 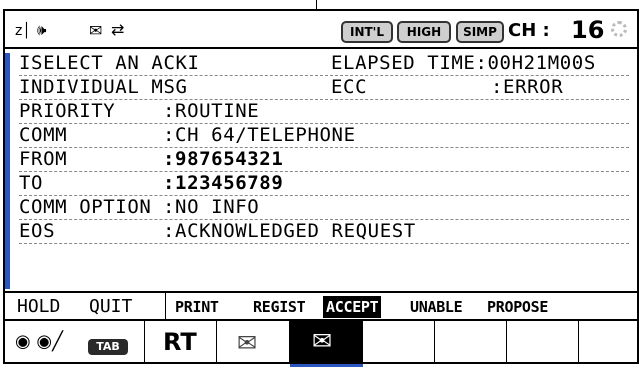 What do you see at coordinates (324, 88) in the screenshot?
I see `message-type-row: INDIVIDUAL MSG ECC :ERROR` at bounding box center [324, 88].